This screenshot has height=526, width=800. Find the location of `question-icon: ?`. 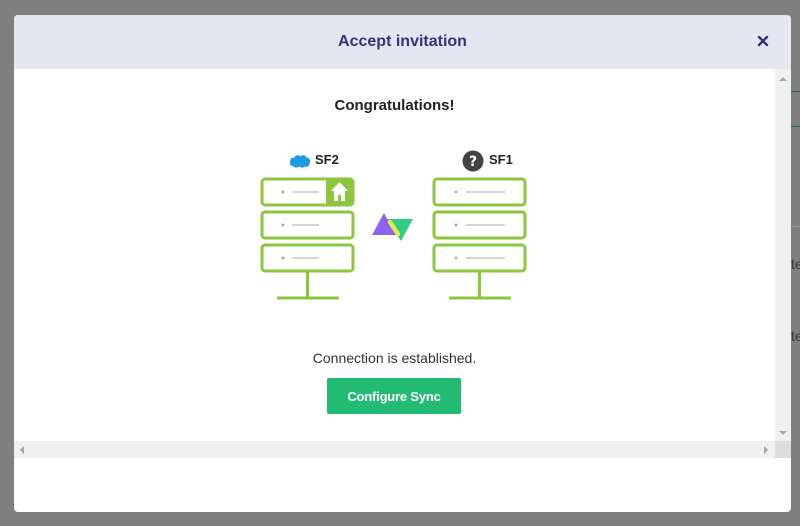

question-icon: ? is located at coordinates (473, 161).